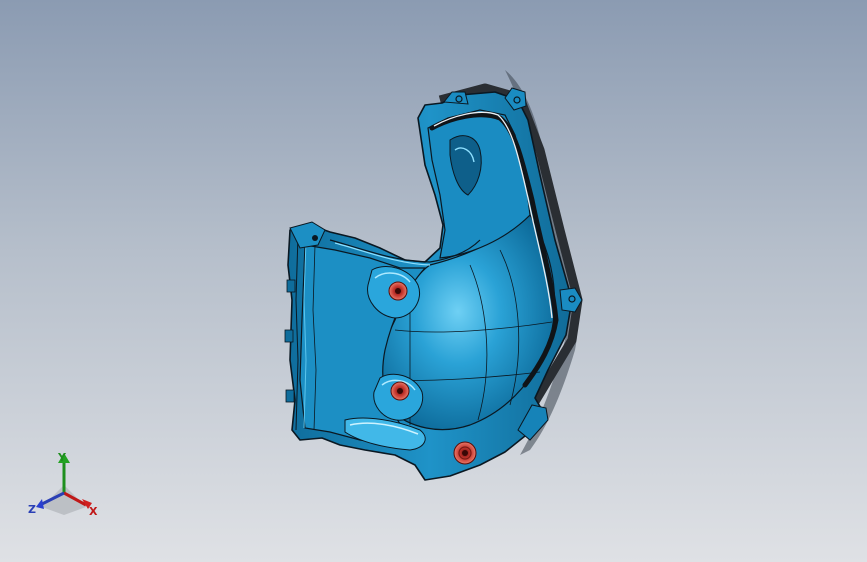 This screenshot has width=867, height=562. I want to click on y-axis-label: Y, so click(62, 457).